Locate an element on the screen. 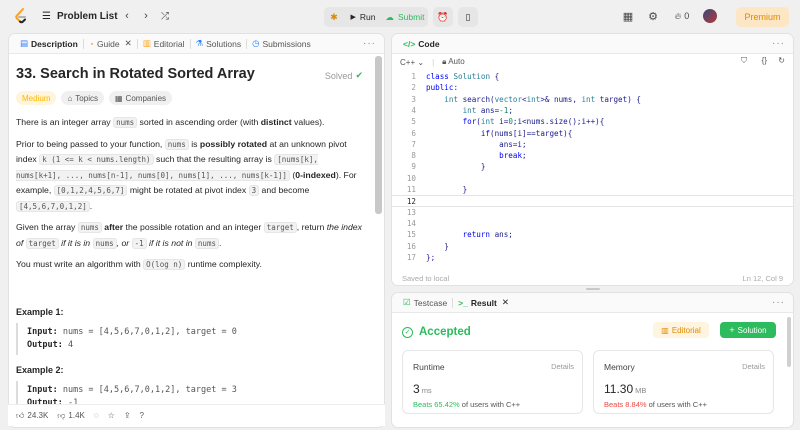 The width and height of the screenshot is (800, 430). language-select: C++ ⌄ is located at coordinates (412, 62).